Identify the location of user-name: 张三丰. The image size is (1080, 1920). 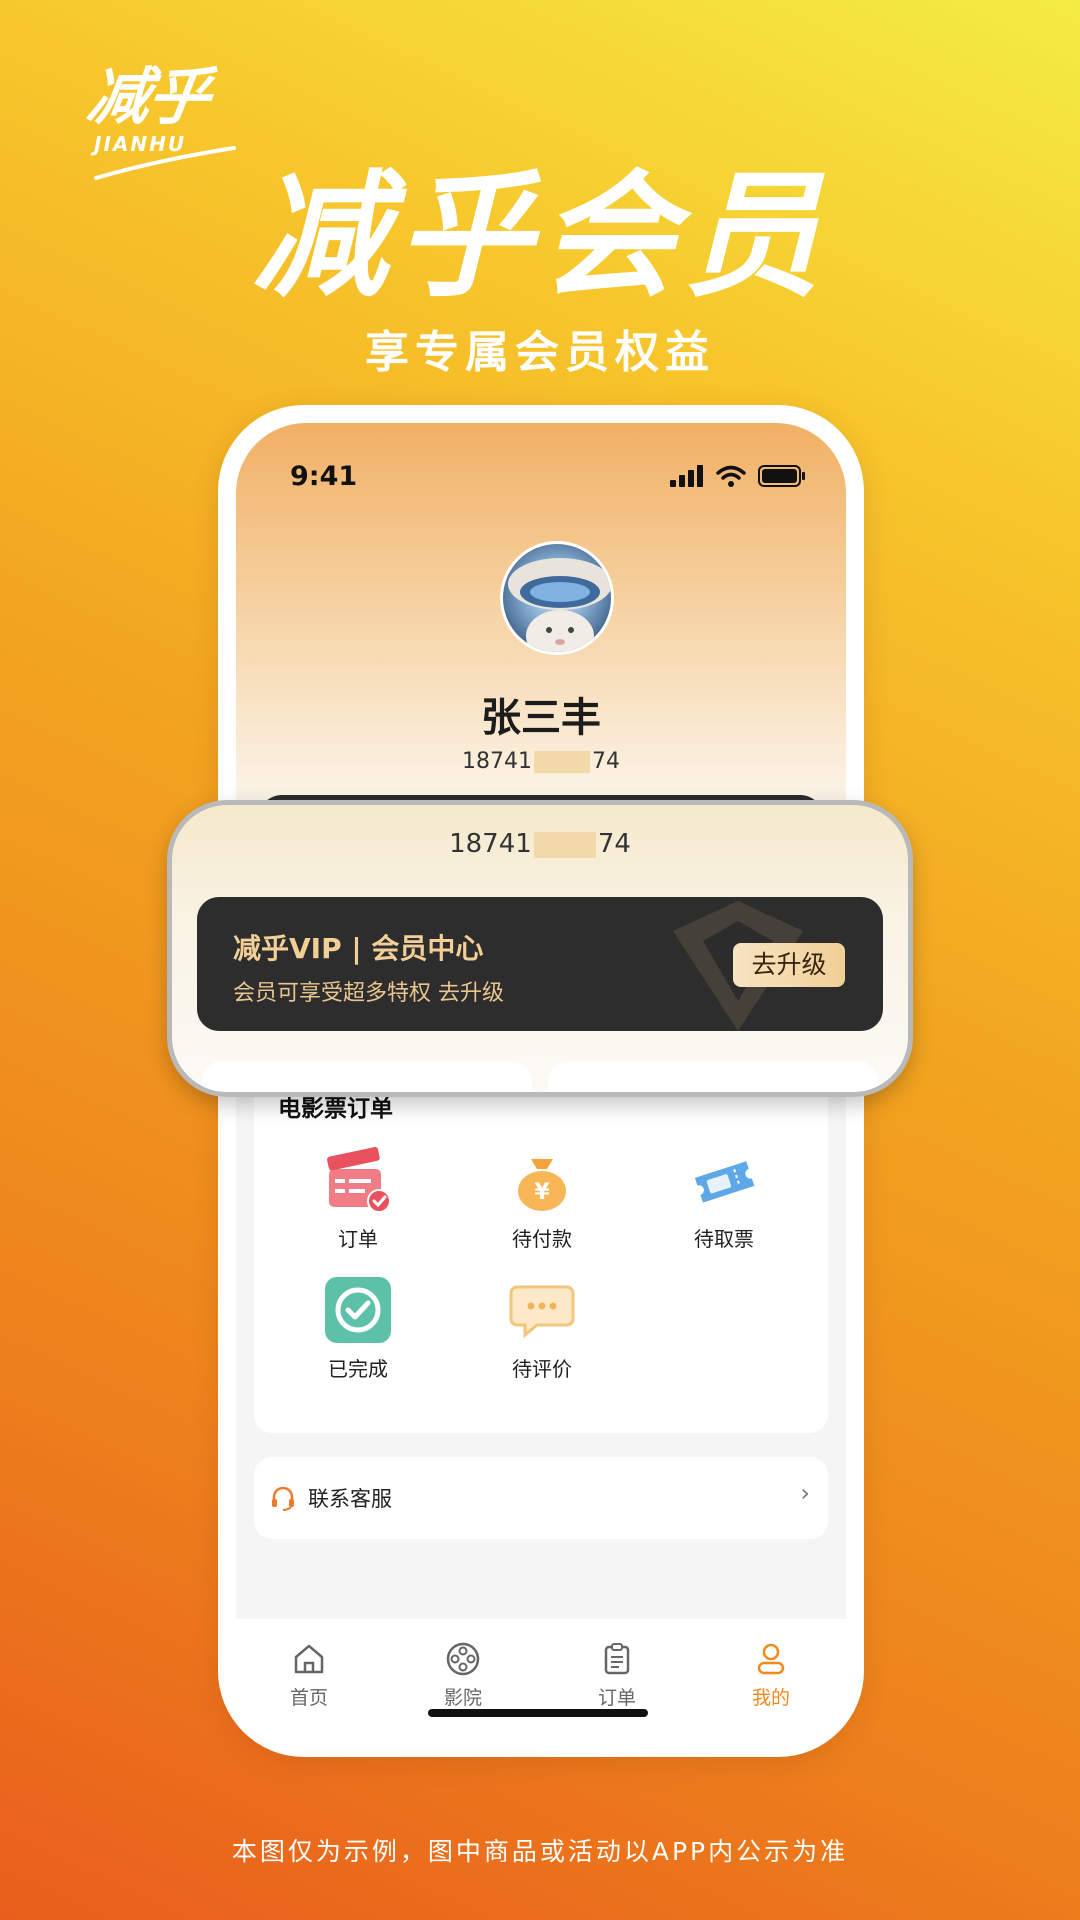
(541, 718).